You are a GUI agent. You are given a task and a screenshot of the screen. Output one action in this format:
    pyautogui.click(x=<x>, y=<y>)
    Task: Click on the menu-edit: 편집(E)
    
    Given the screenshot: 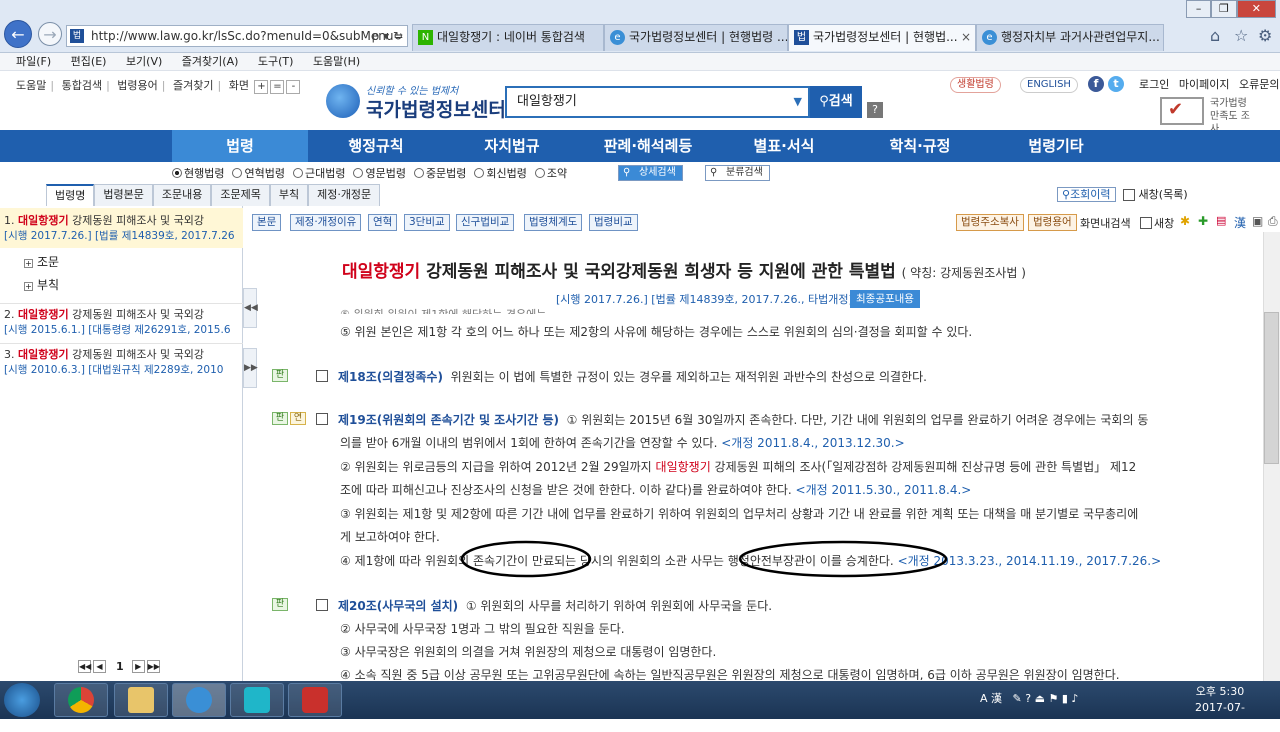 What is the action you would take?
    pyautogui.click(x=89, y=61)
    